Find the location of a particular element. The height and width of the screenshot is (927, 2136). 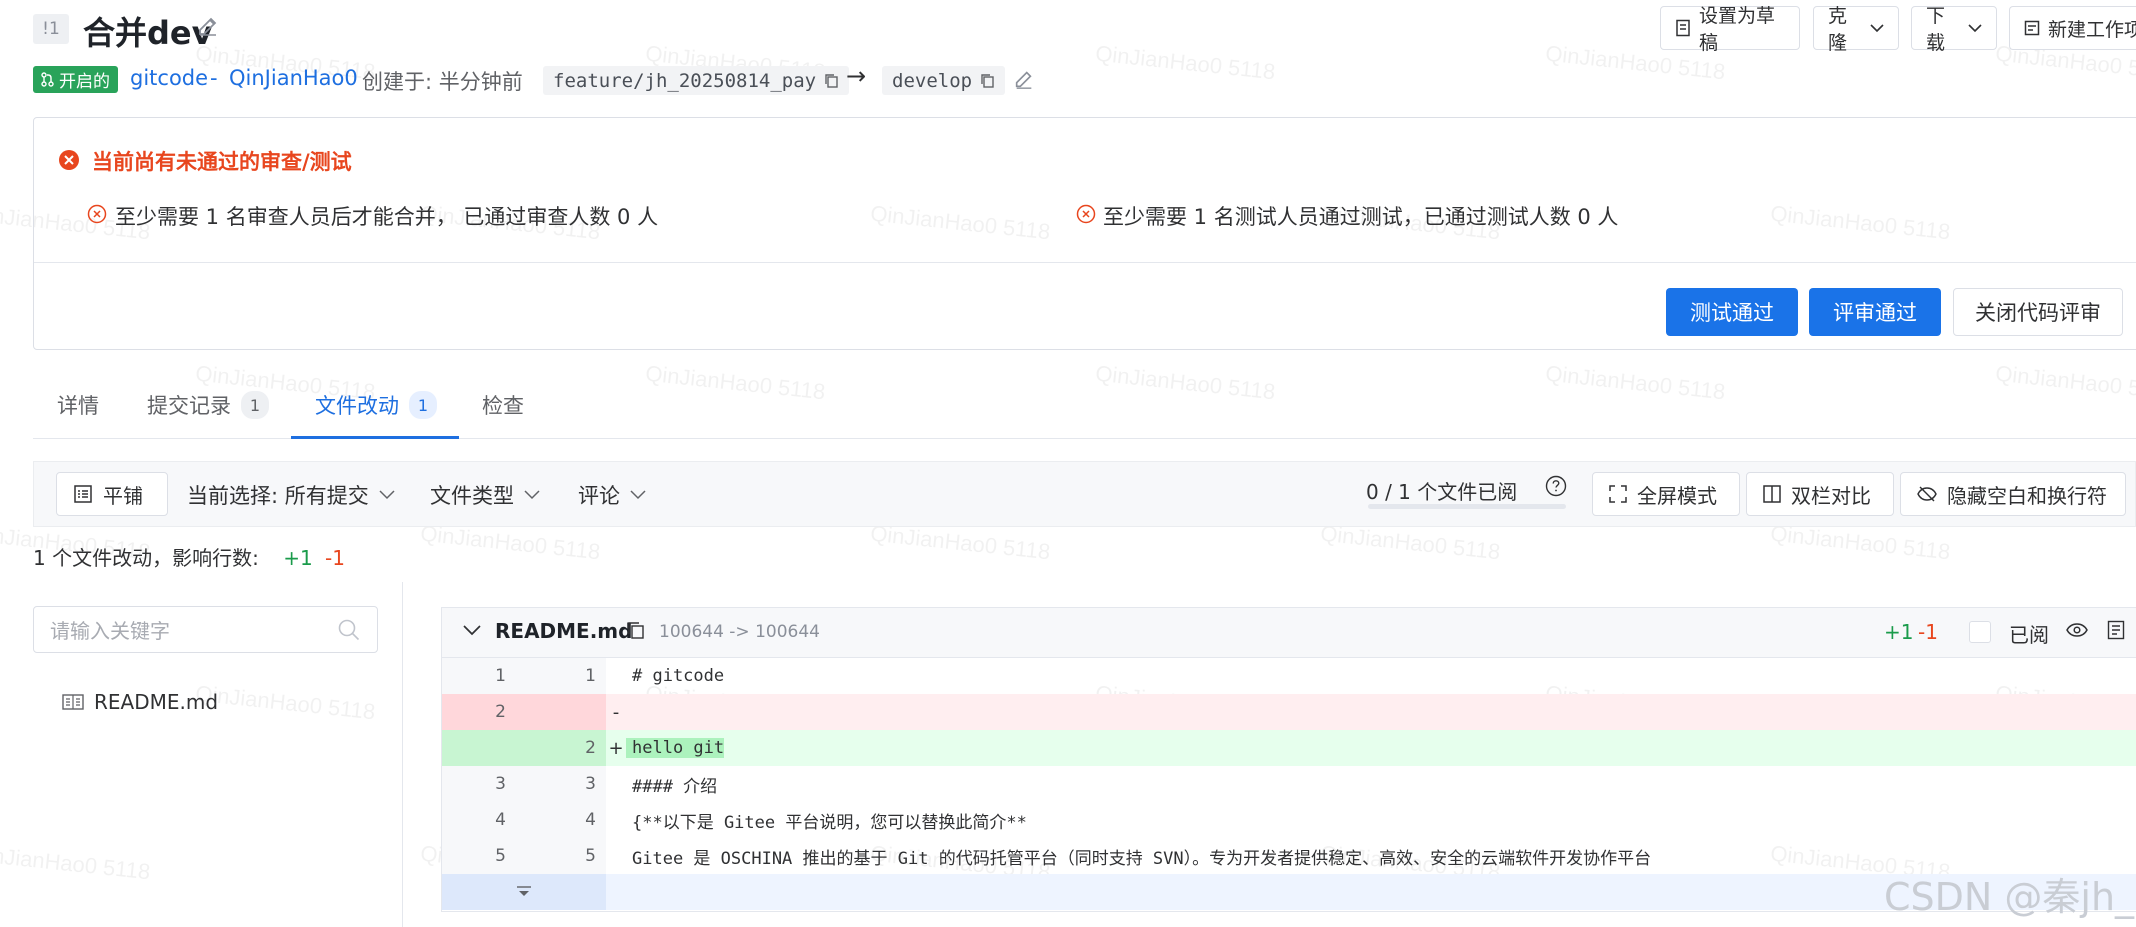

file-type-label: 文件类型 is located at coordinates (472, 496).